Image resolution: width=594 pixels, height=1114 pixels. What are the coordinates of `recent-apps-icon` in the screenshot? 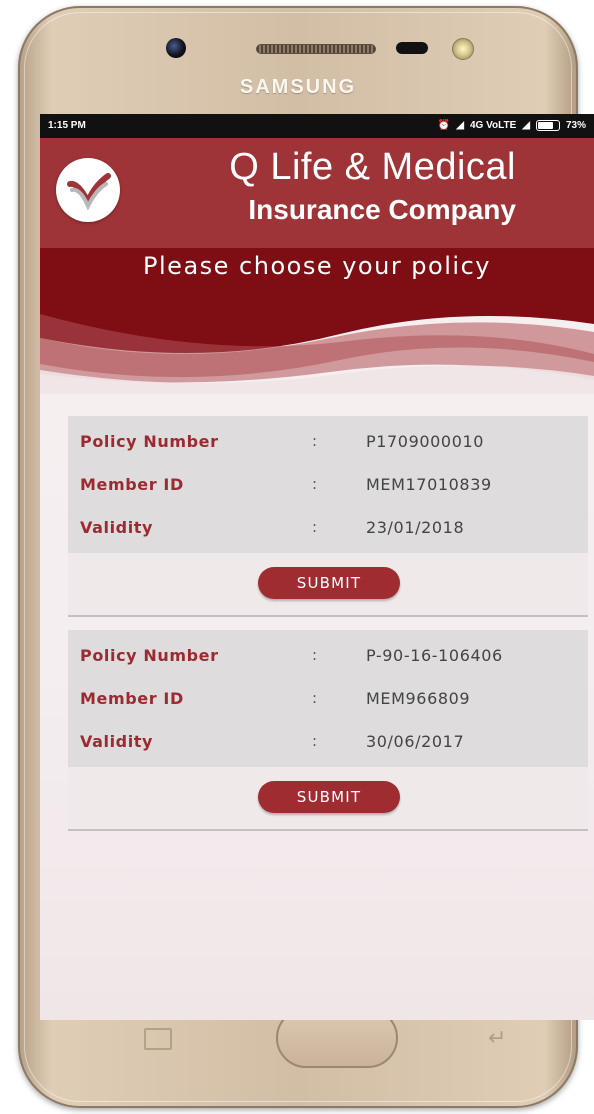 It's located at (158, 1039).